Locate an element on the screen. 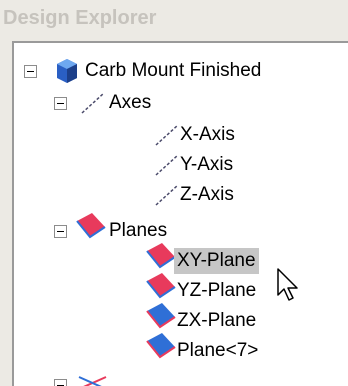  part-icon is located at coordinates (67, 71).